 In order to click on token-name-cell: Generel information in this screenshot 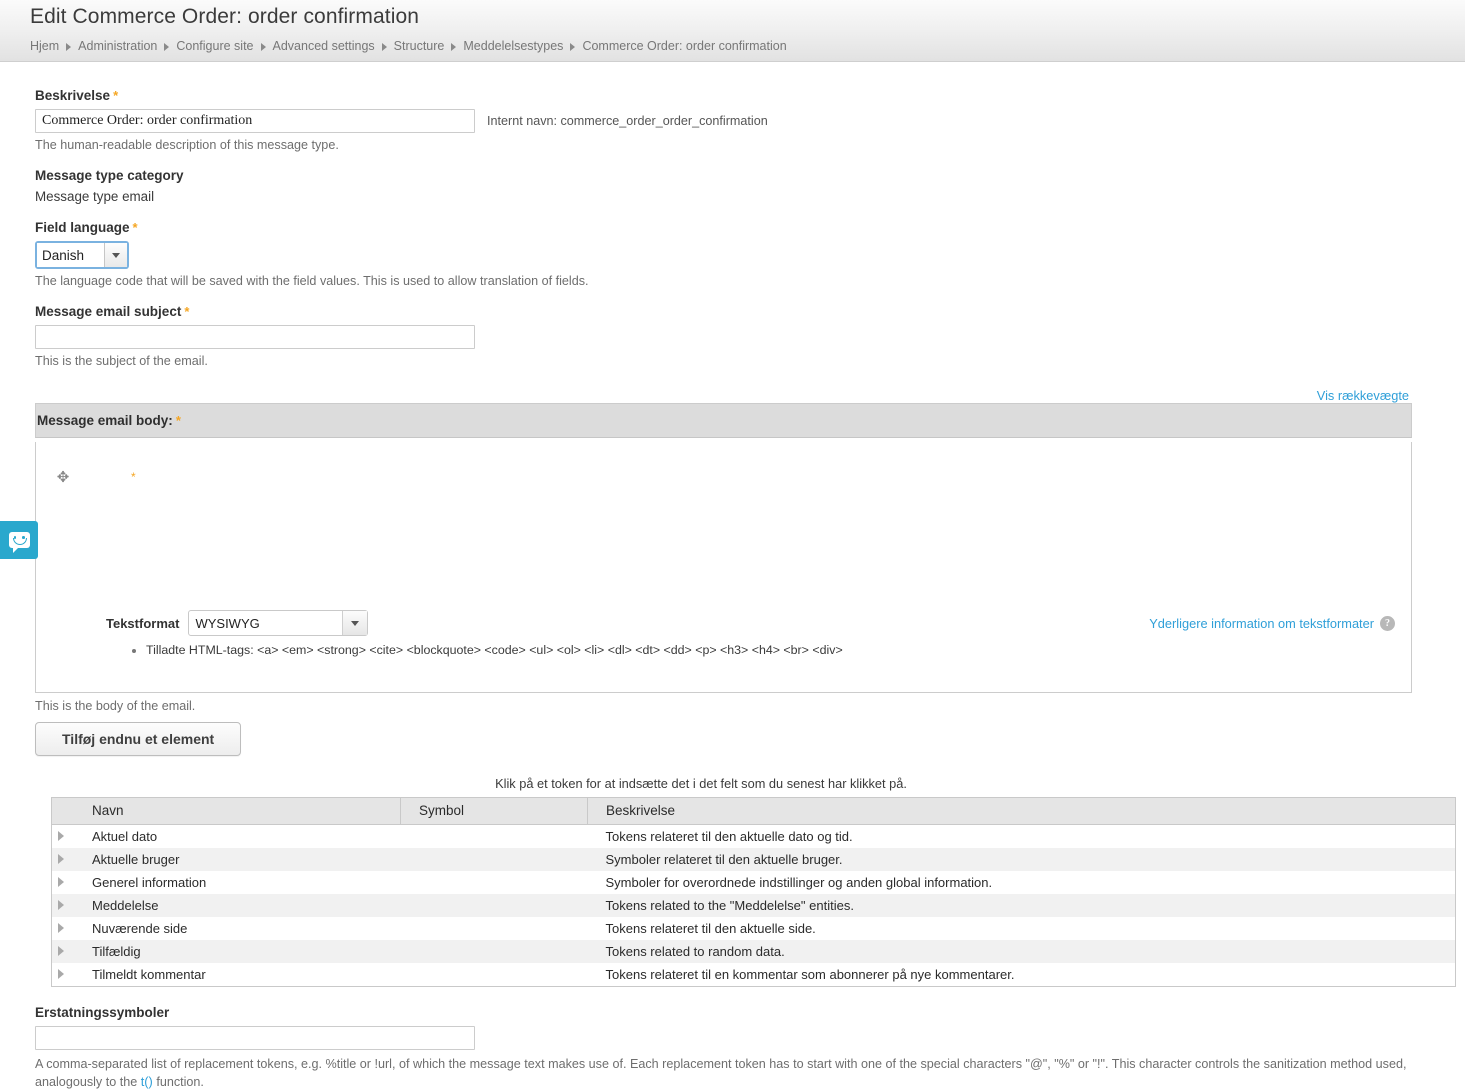, I will do `click(237, 882)`.